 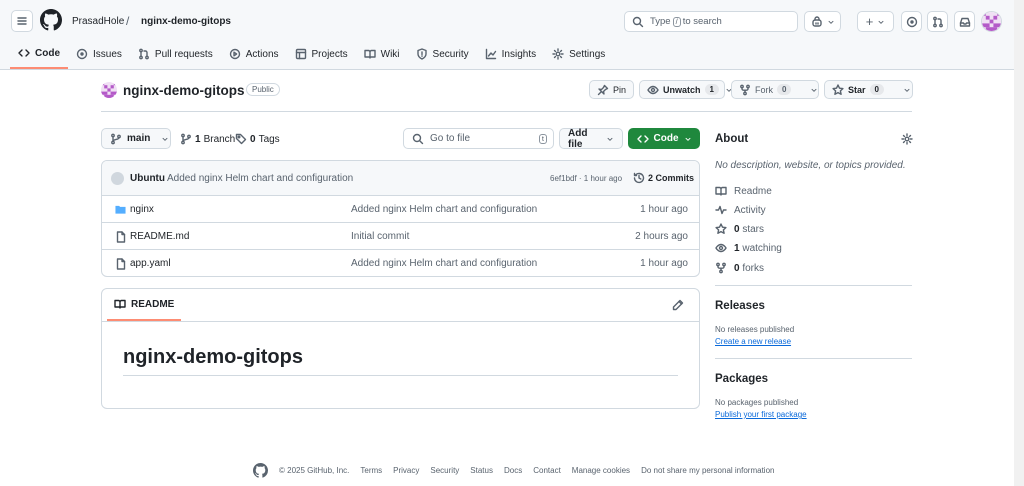 I want to click on shield-icon, so click(x=422, y=54).